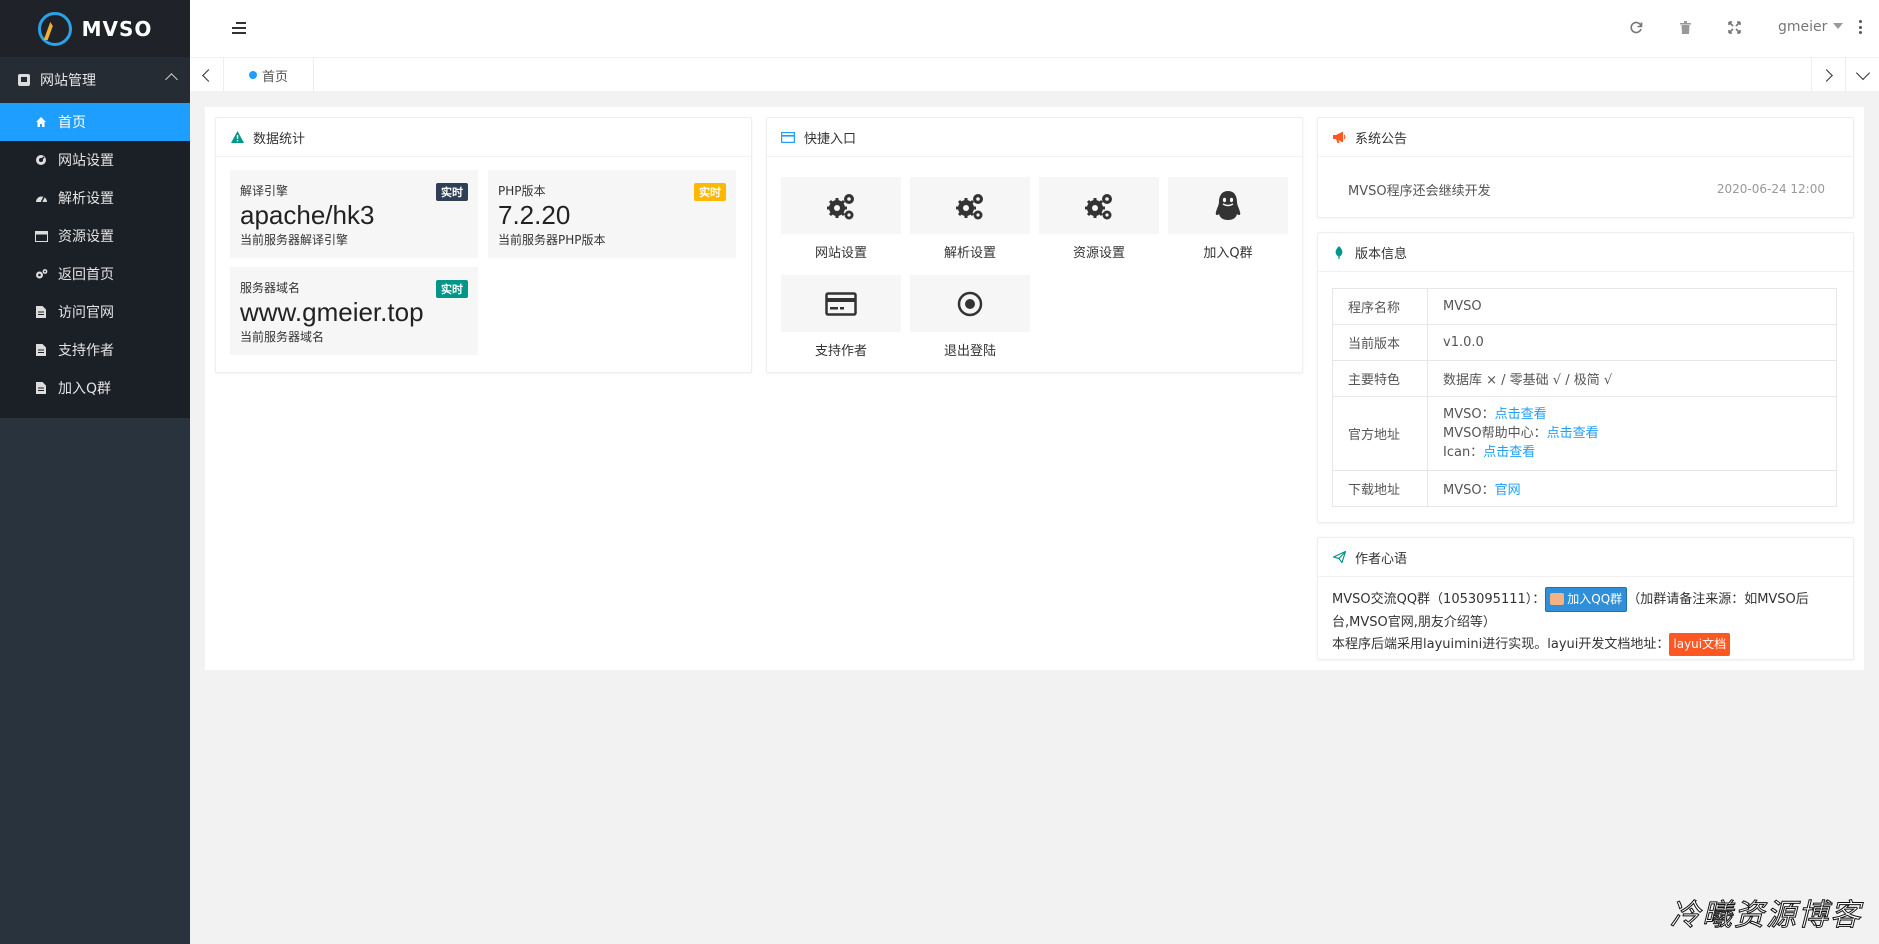 This screenshot has width=1879, height=944. I want to click on sidebar-item-label: 资源设置, so click(86, 237).